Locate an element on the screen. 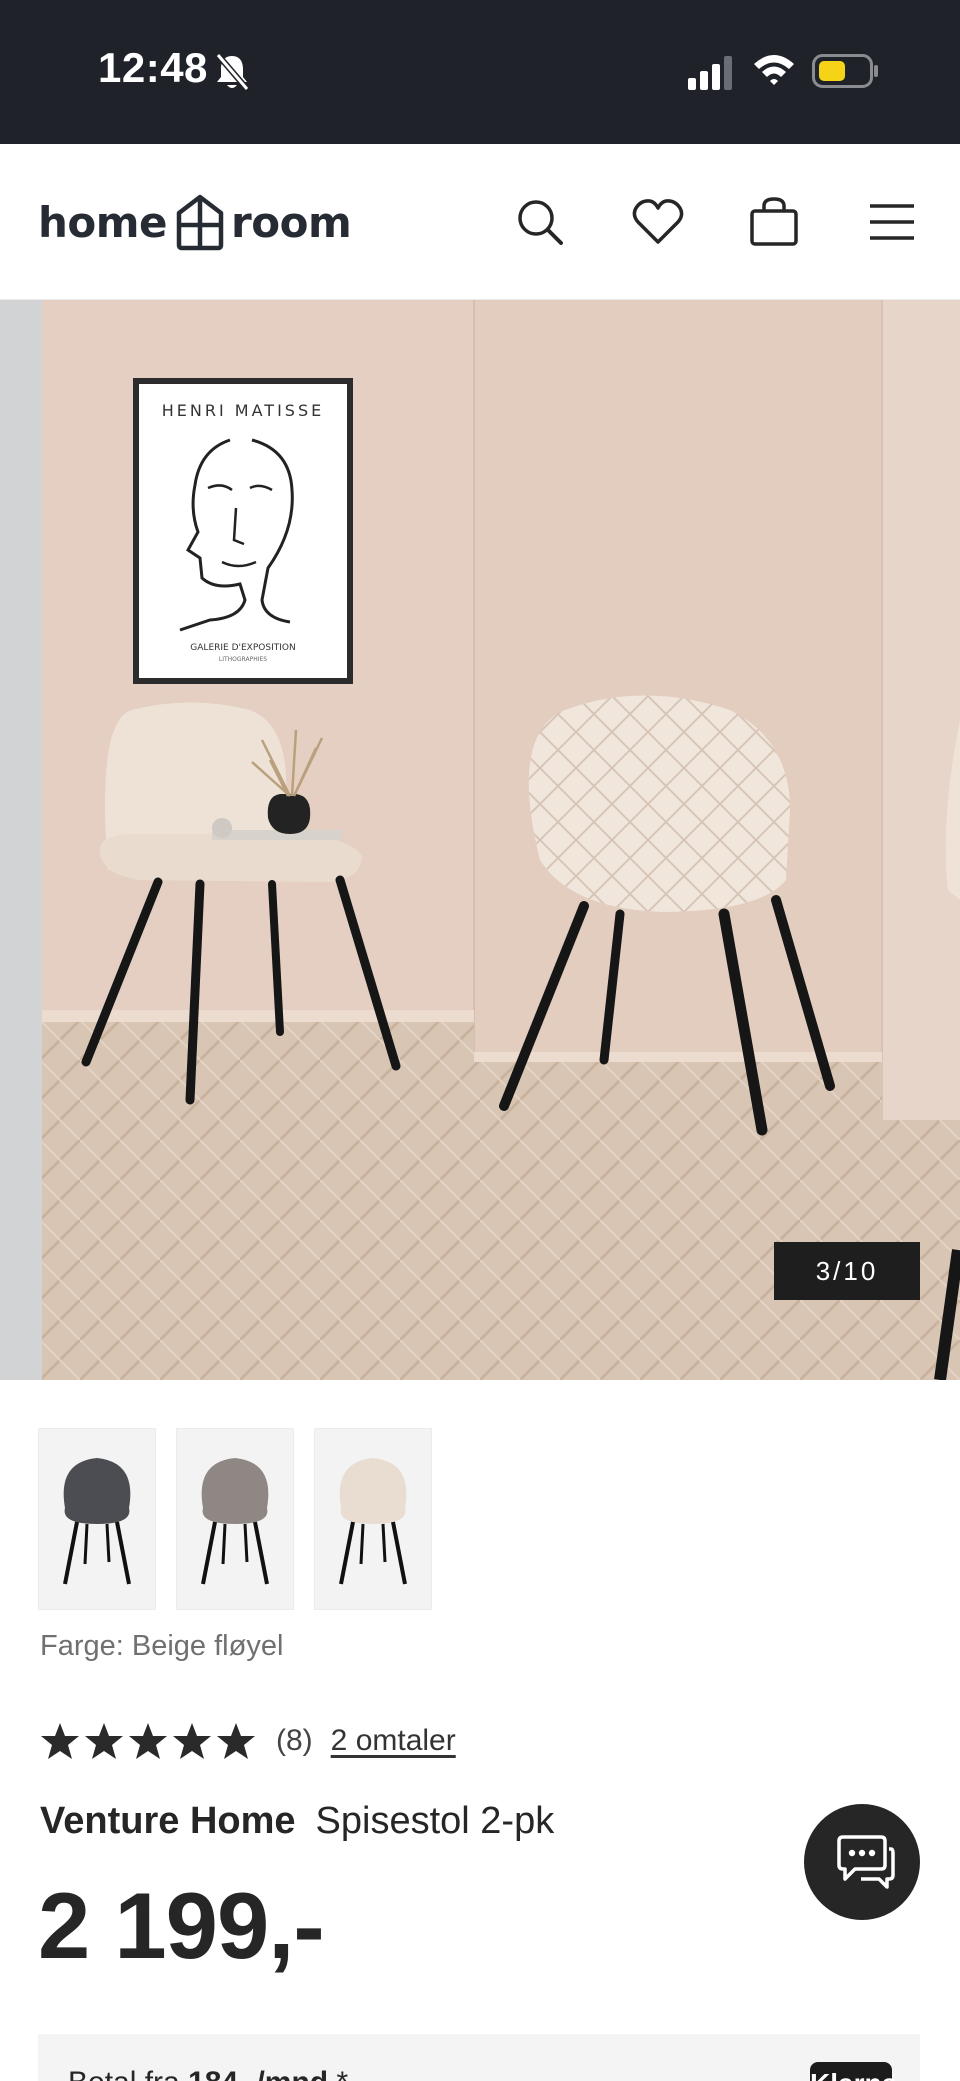 The image size is (960, 2081). house-logo-icon is located at coordinates (200, 222).